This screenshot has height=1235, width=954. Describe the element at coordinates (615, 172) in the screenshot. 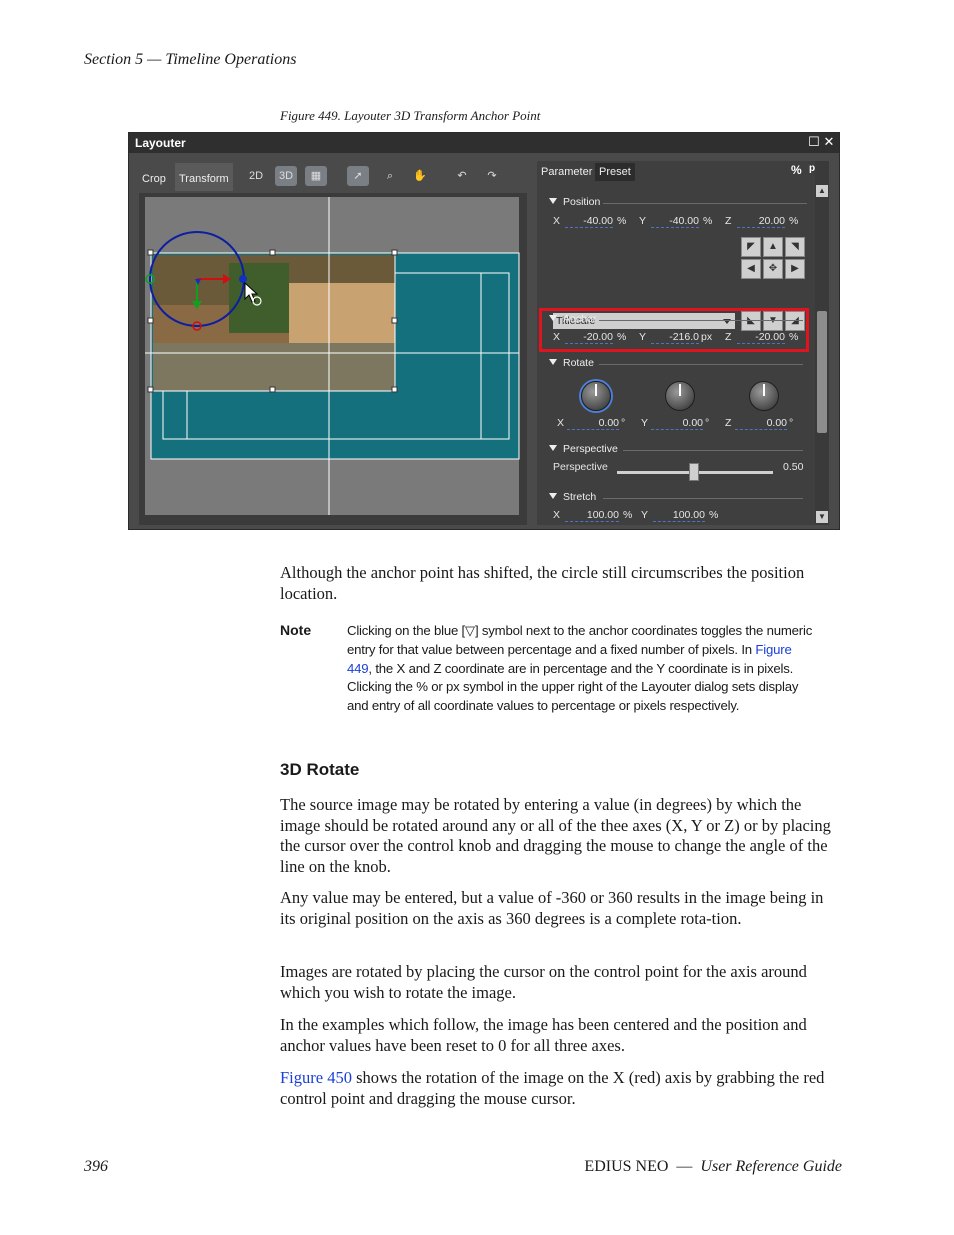

I see `tab-preset: Preset` at that location.